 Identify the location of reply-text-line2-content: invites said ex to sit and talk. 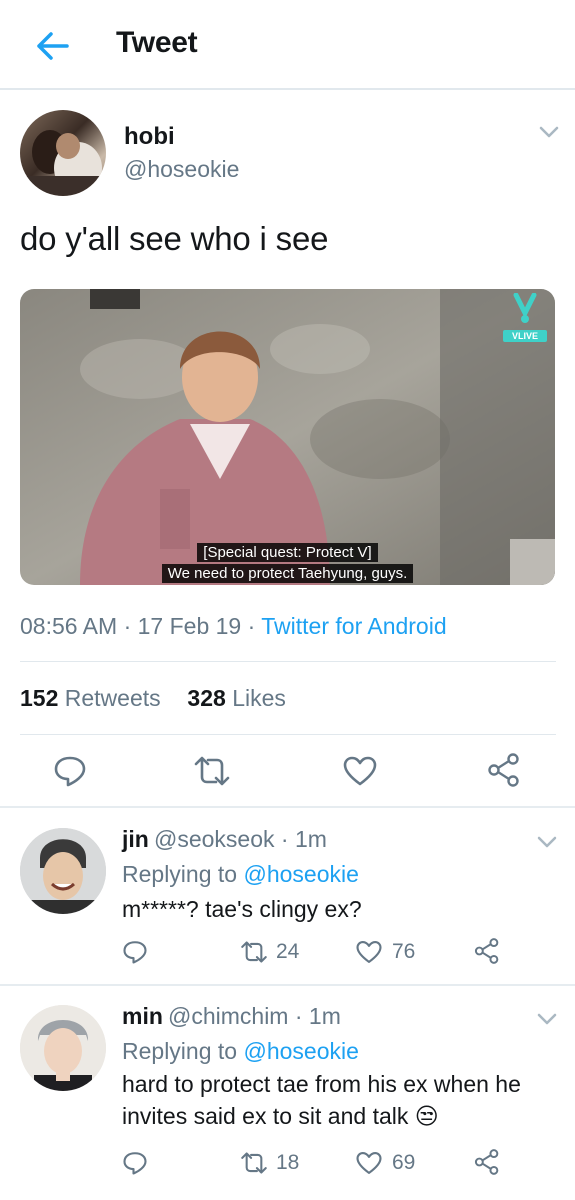
(265, 1116).